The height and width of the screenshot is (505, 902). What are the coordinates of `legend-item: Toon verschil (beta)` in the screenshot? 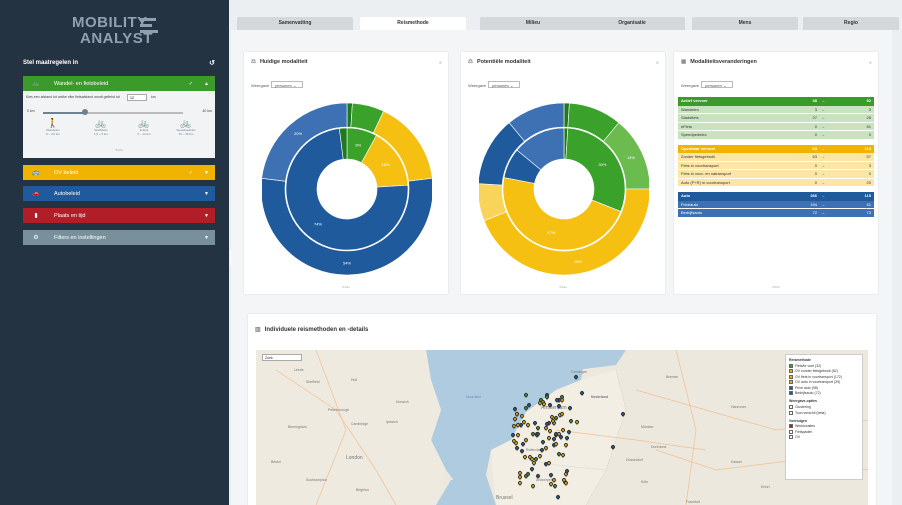 It's located at (824, 413).